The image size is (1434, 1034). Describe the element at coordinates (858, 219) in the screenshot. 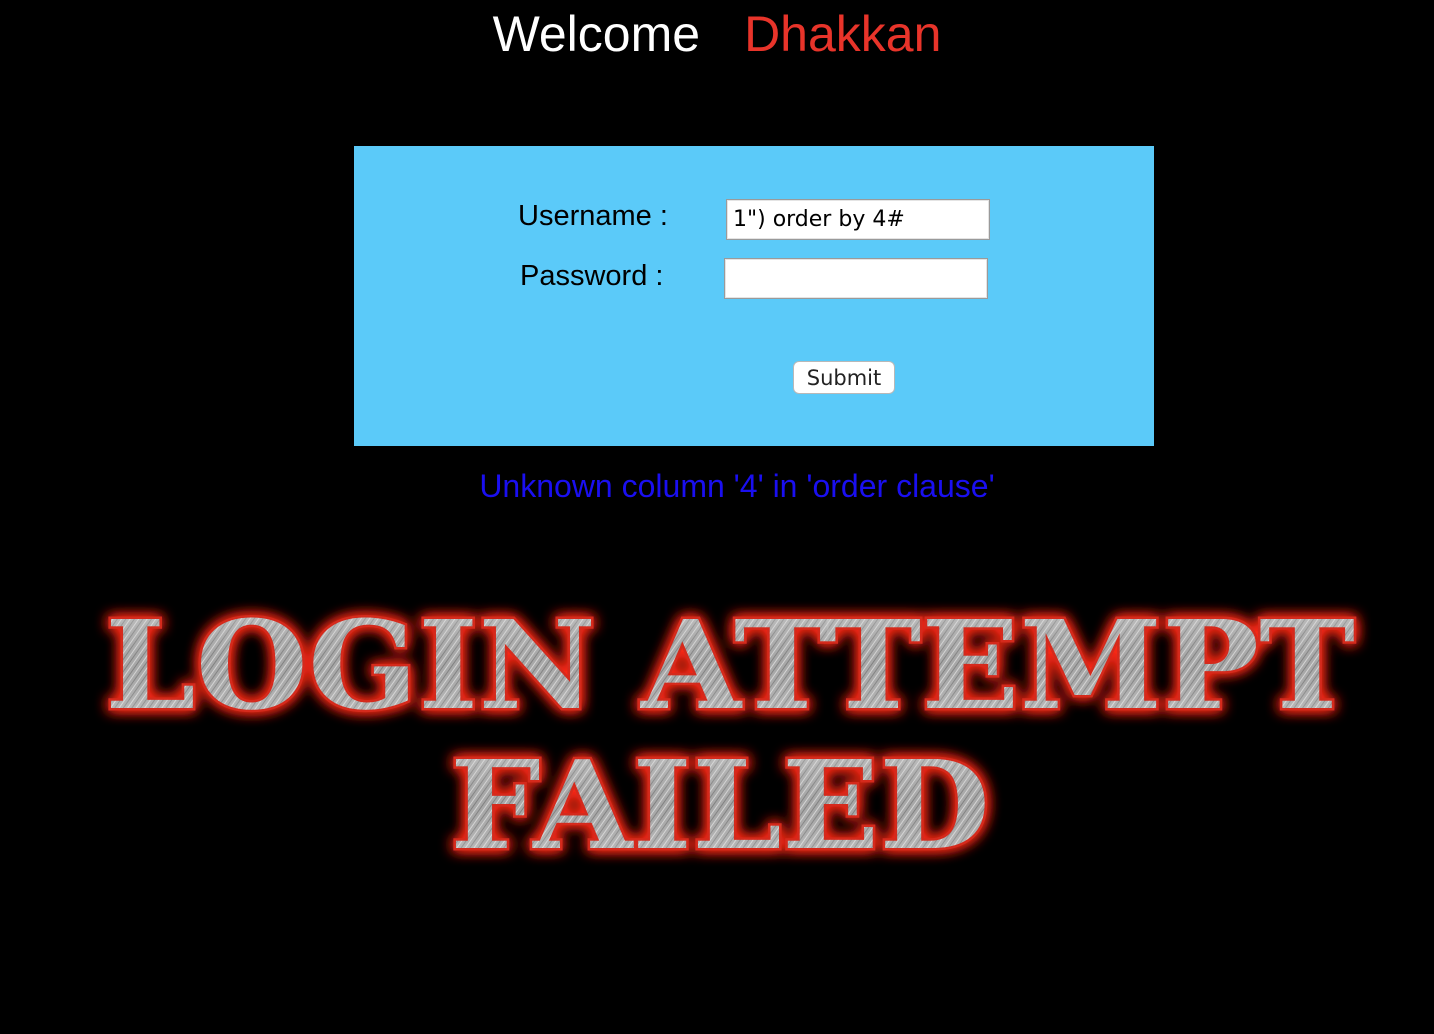

I see `username-input` at that location.